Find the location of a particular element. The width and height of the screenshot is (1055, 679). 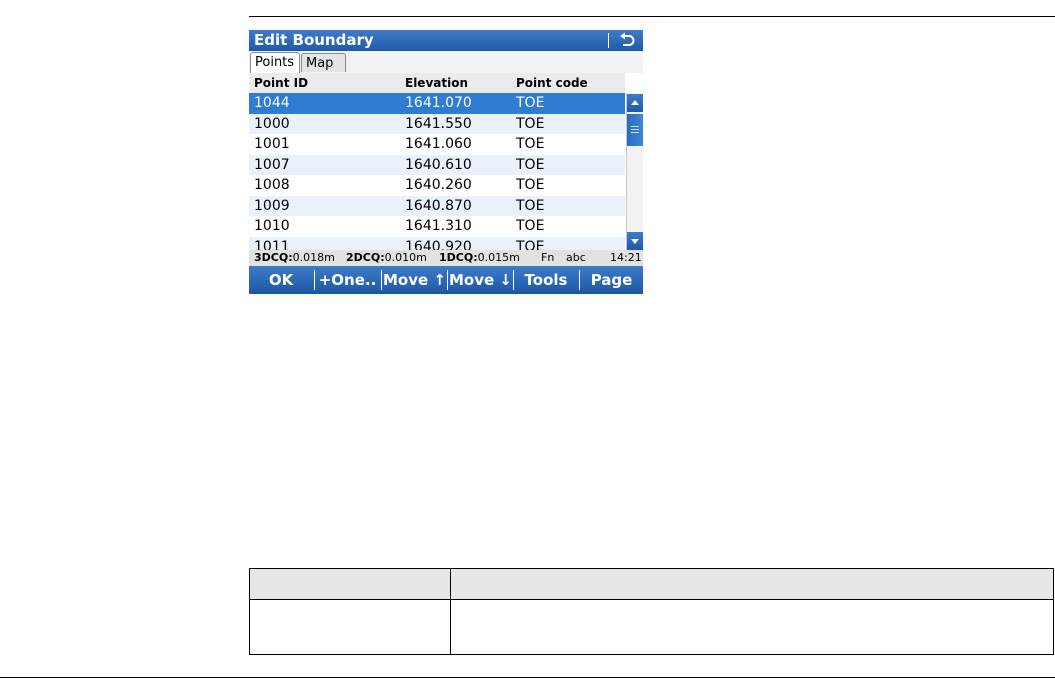

scroll-up-button is located at coordinates (635, 103).